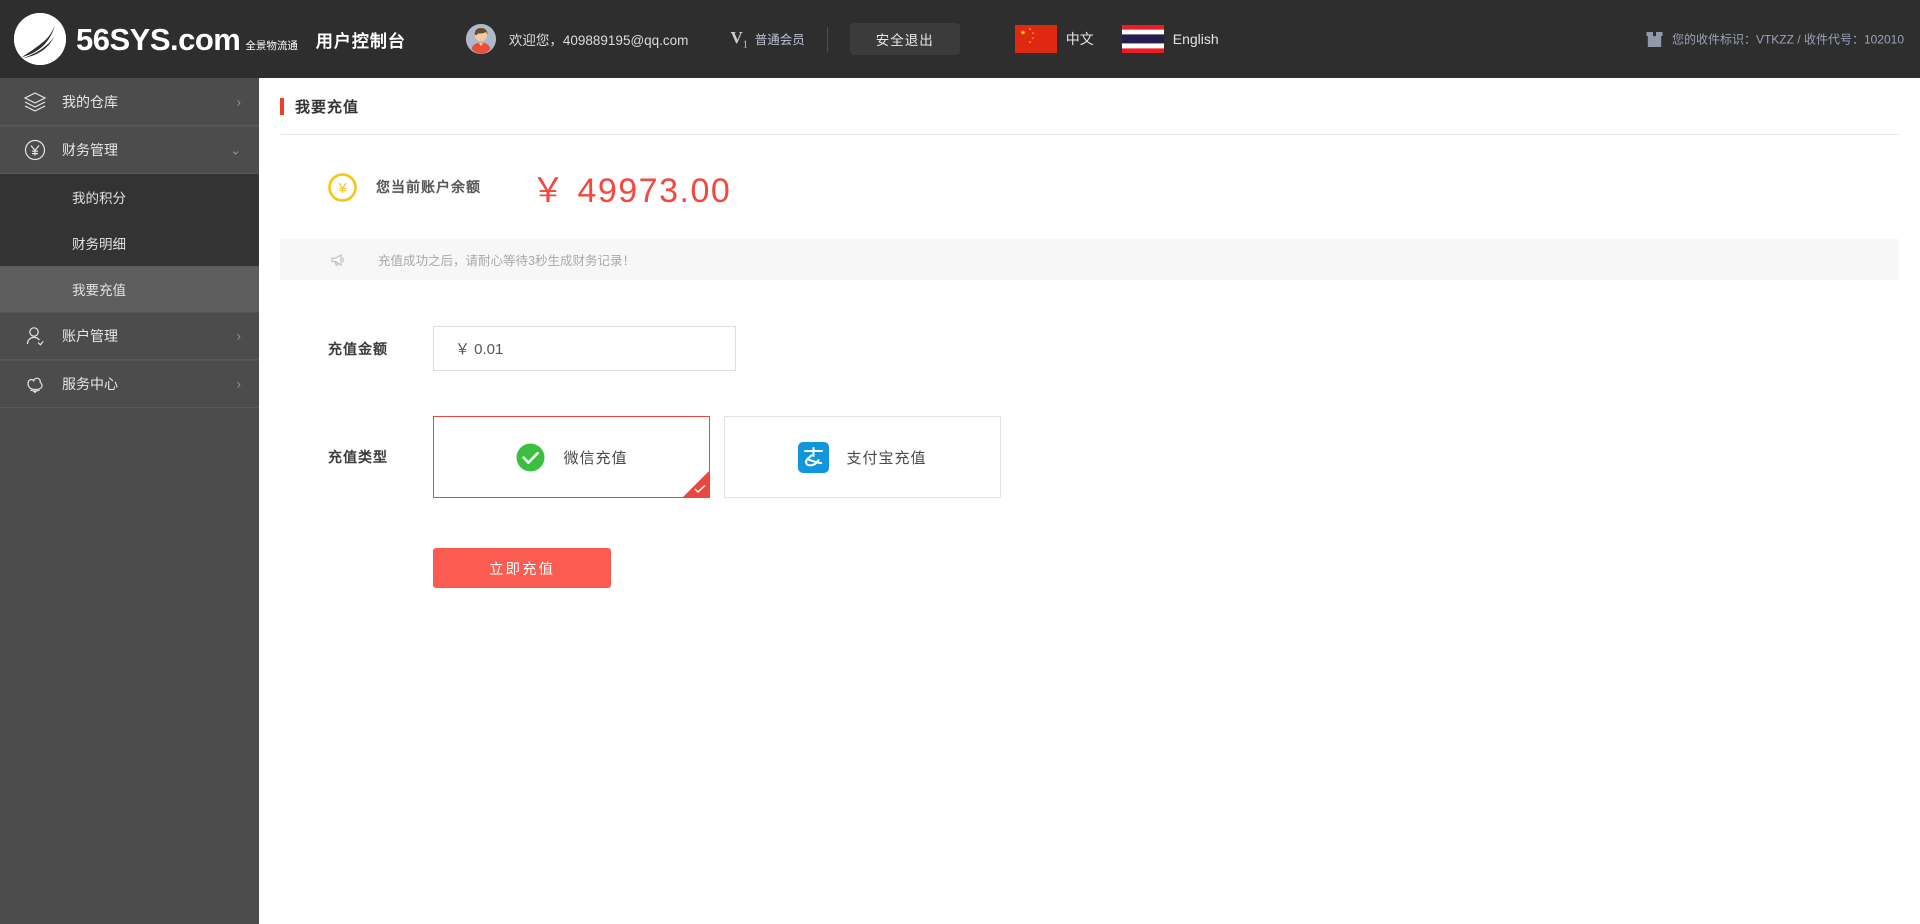 The width and height of the screenshot is (1920, 924). I want to click on page-header: 我要充值, so click(1089, 106).